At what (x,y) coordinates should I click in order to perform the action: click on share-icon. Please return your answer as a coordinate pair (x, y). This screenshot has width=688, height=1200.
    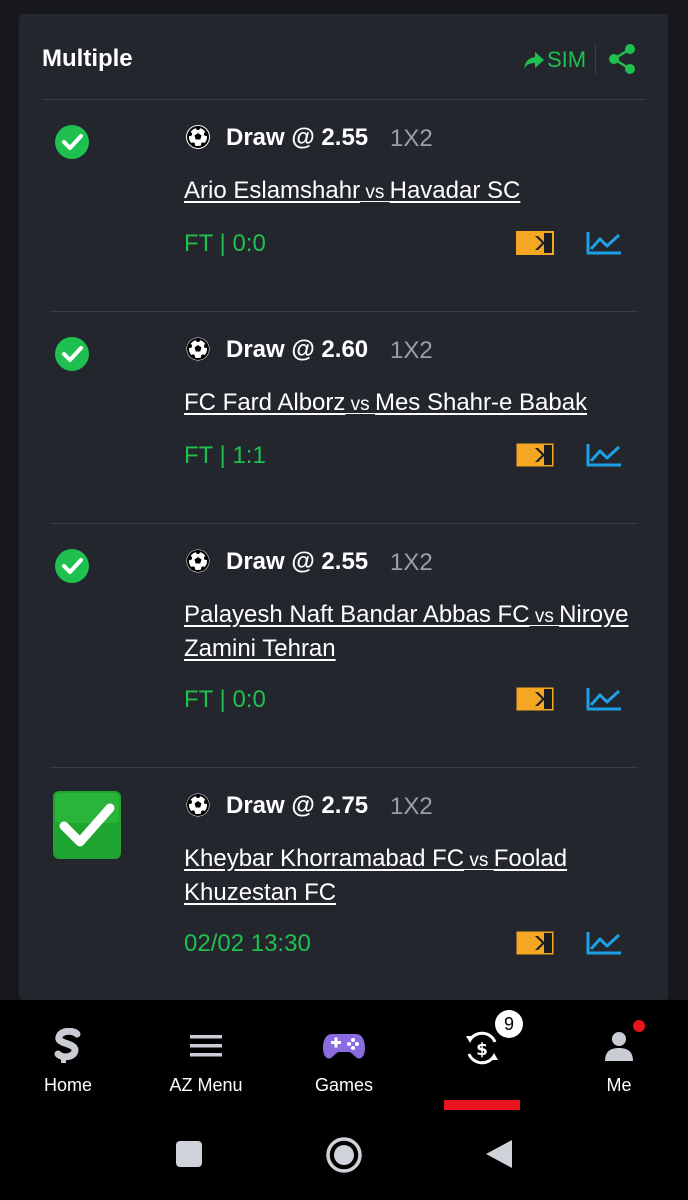
    Looking at the image, I should click on (622, 59).